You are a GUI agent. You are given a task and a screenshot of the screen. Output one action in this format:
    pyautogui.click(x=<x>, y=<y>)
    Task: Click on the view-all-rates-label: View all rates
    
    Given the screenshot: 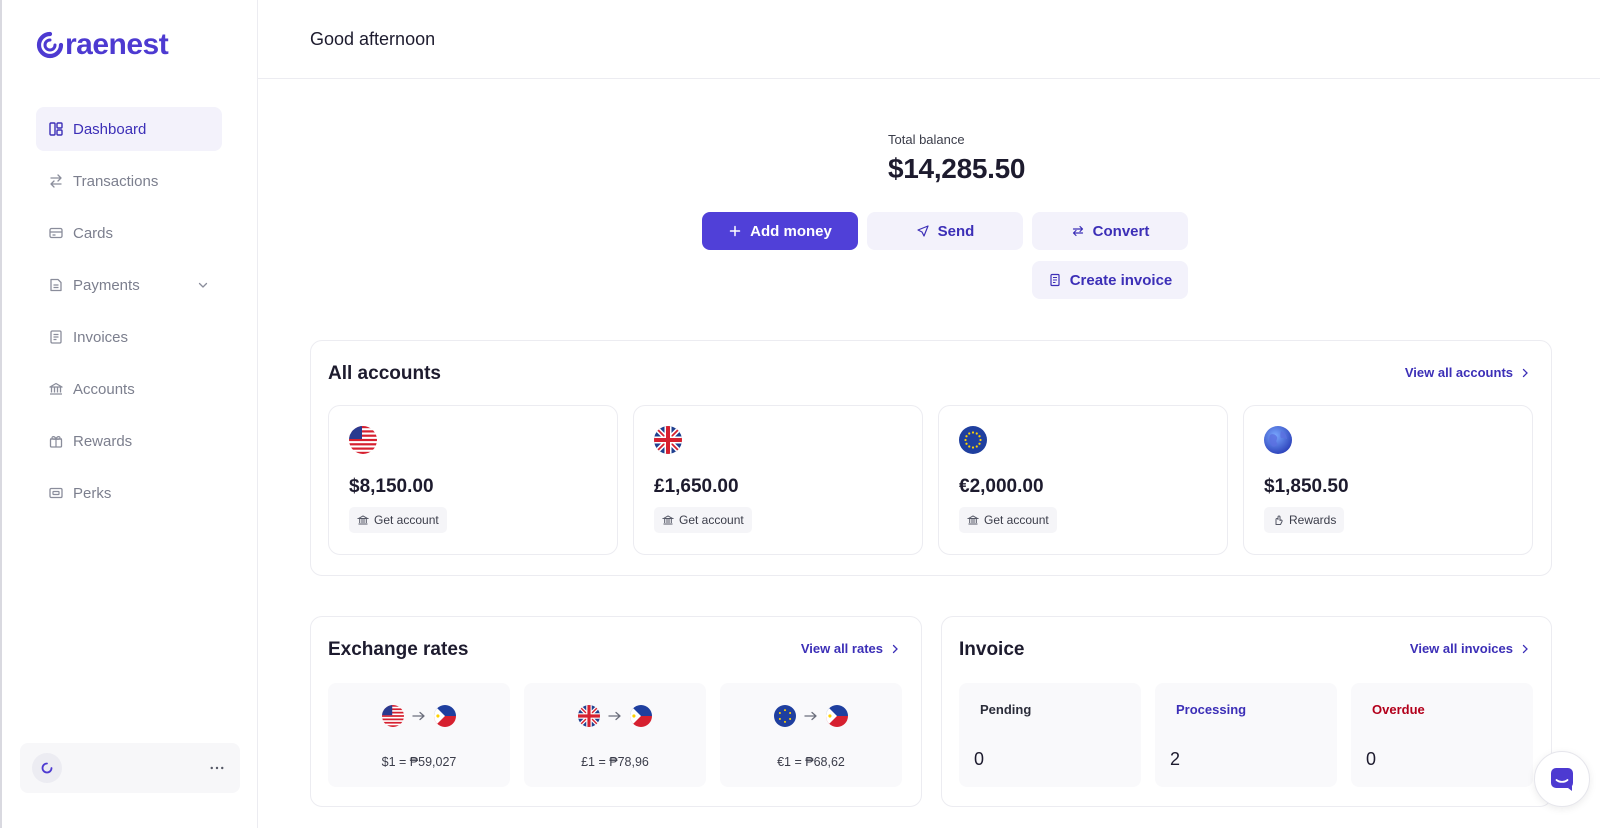 What is the action you would take?
    pyautogui.click(x=841, y=648)
    